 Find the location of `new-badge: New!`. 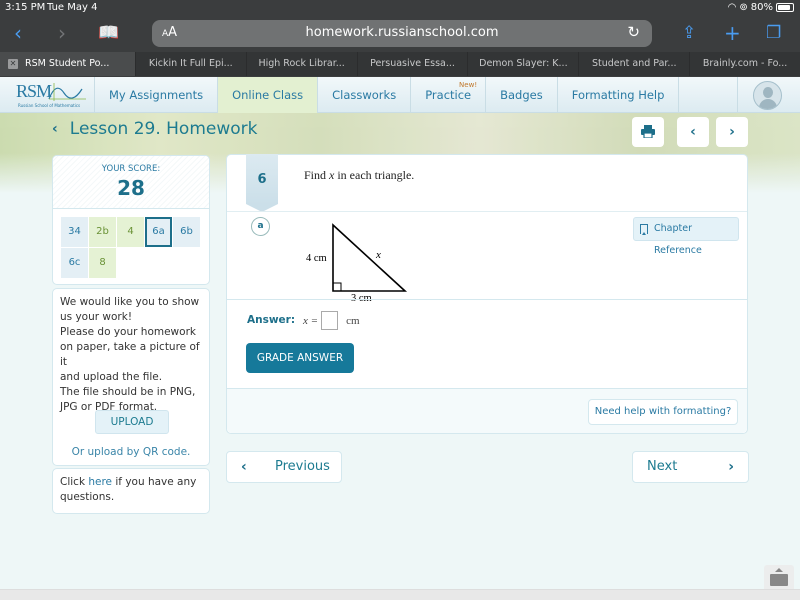

new-badge: New! is located at coordinates (468, 85).